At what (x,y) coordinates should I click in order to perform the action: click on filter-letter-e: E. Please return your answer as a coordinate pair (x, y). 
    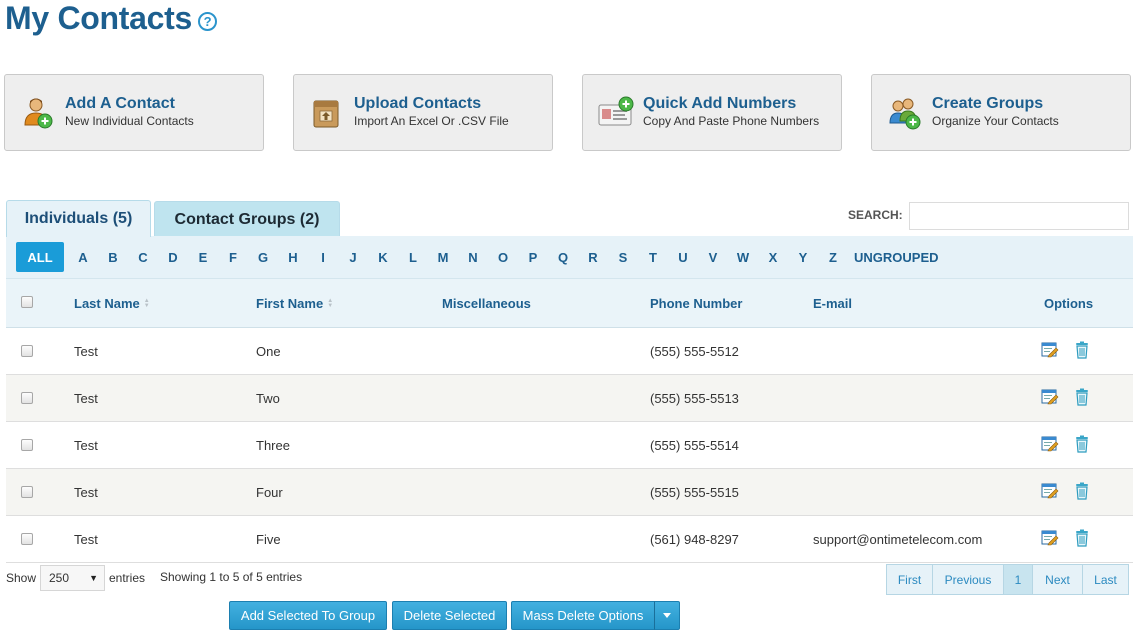
    Looking at the image, I should click on (203, 257).